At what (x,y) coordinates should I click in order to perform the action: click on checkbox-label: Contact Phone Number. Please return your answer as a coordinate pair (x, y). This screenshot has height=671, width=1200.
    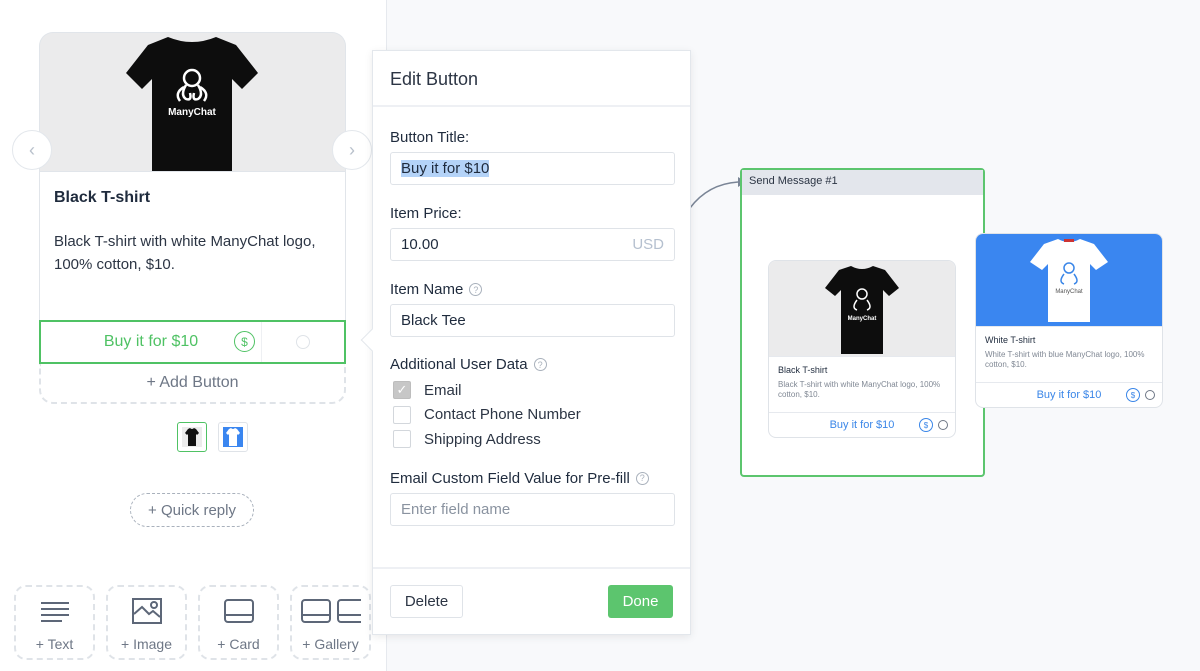
    Looking at the image, I should click on (502, 415).